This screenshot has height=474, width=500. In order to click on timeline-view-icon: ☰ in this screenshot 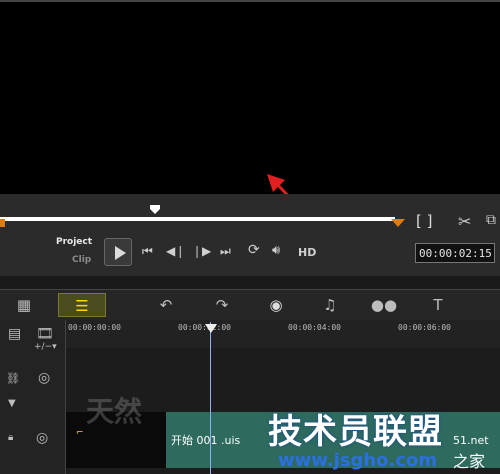, I will do `click(82, 305)`.